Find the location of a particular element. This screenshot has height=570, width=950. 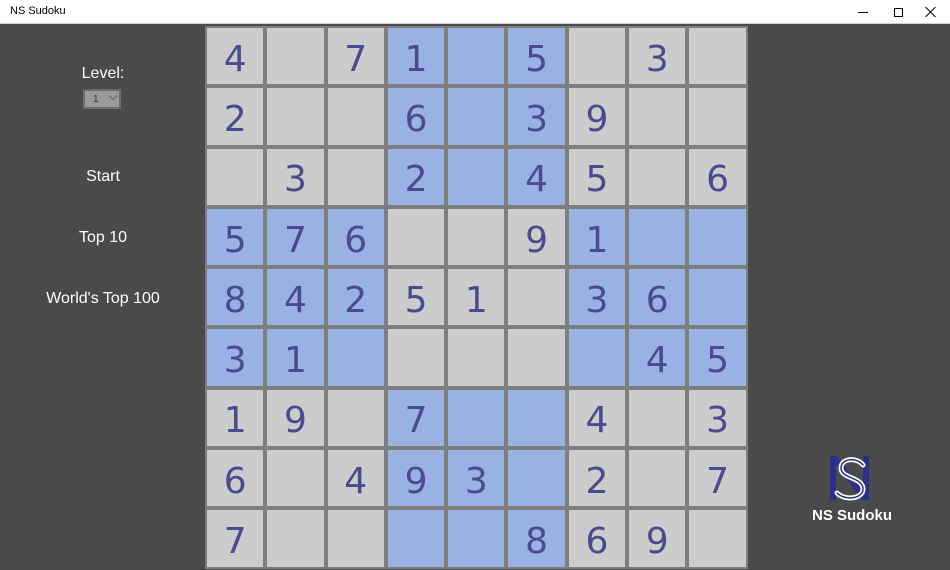

sudoku-cell-r3c6: 4 is located at coordinates (536, 176).